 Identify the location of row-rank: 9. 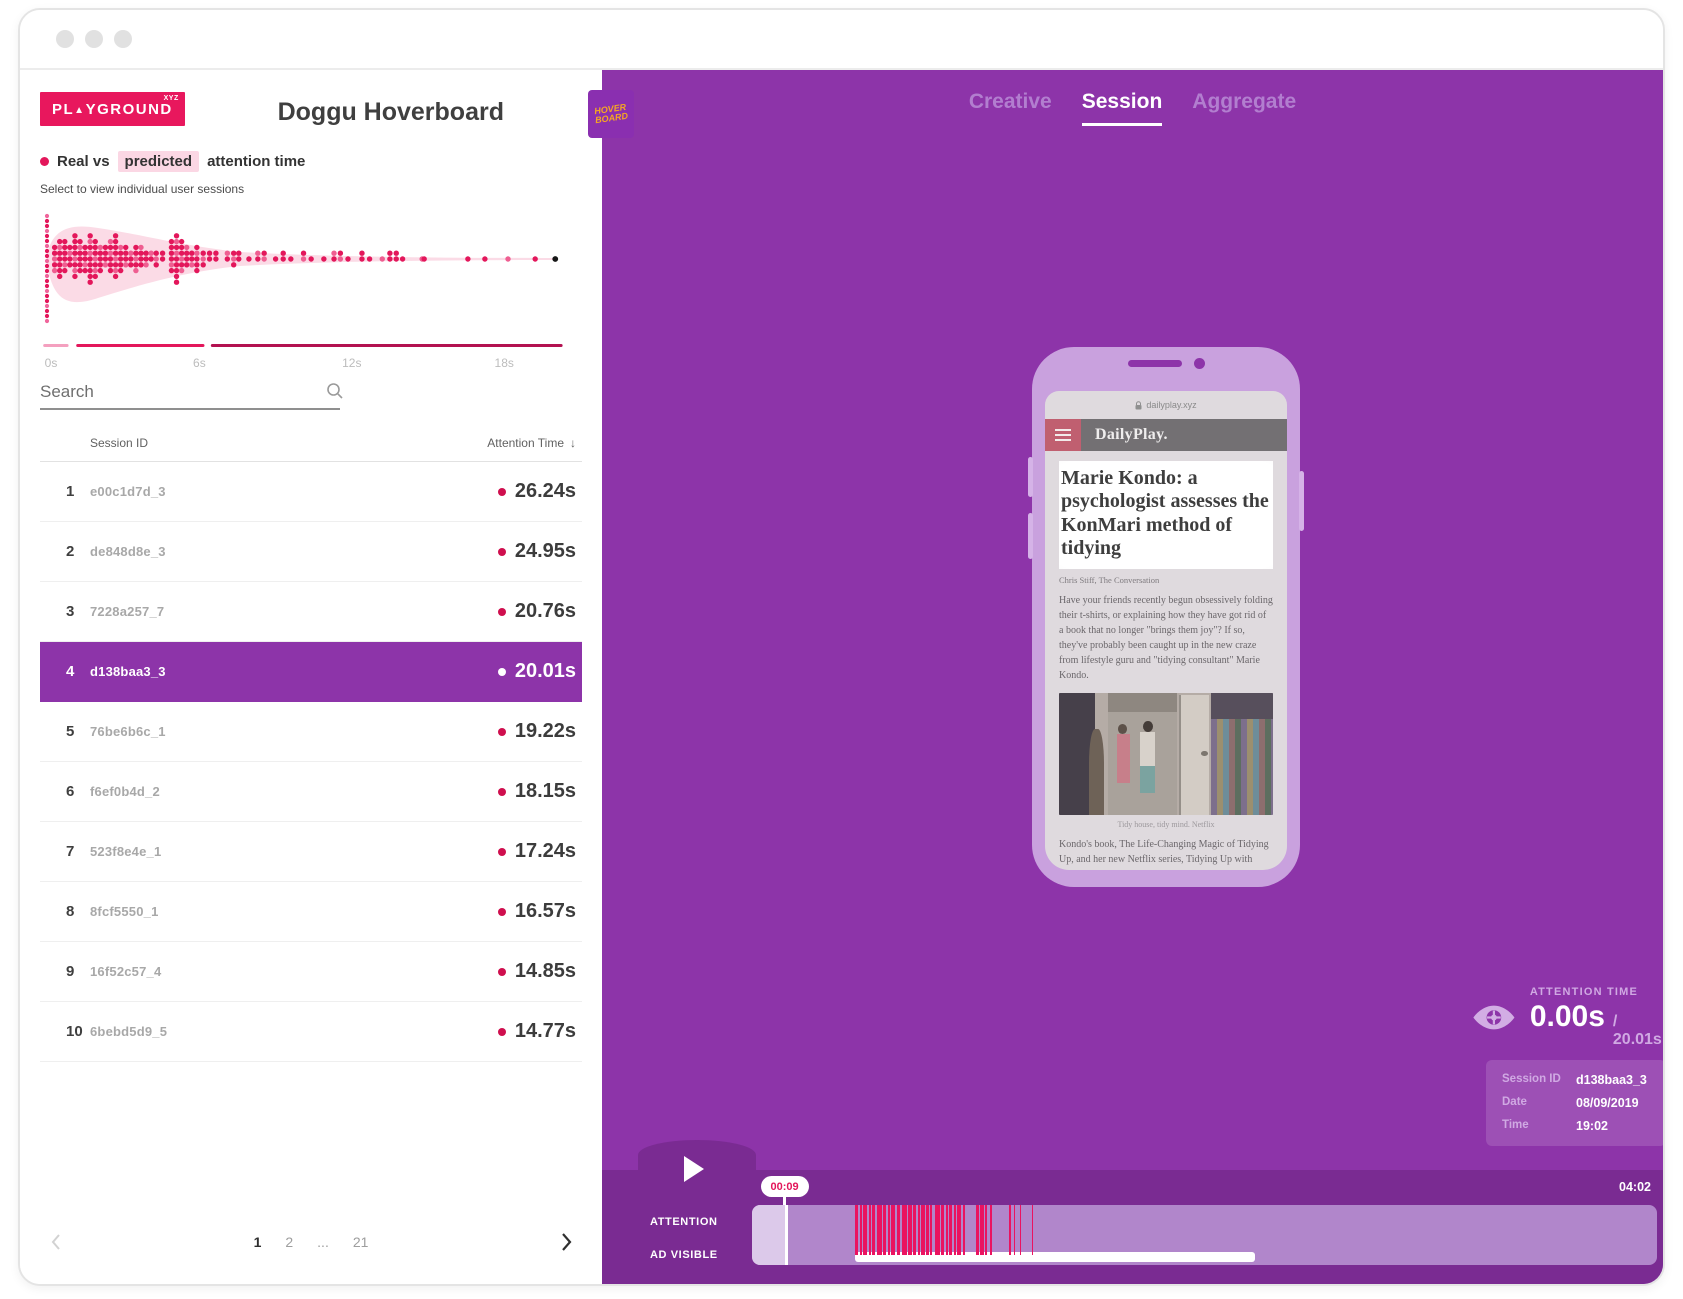
(70, 971).